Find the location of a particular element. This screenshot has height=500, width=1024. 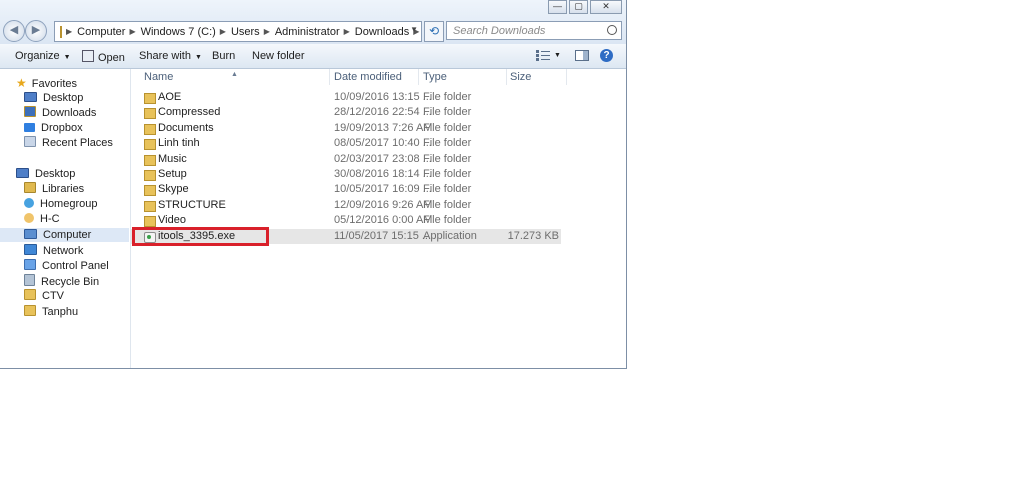

nav-desktop: Desktop is located at coordinates (45, 174).